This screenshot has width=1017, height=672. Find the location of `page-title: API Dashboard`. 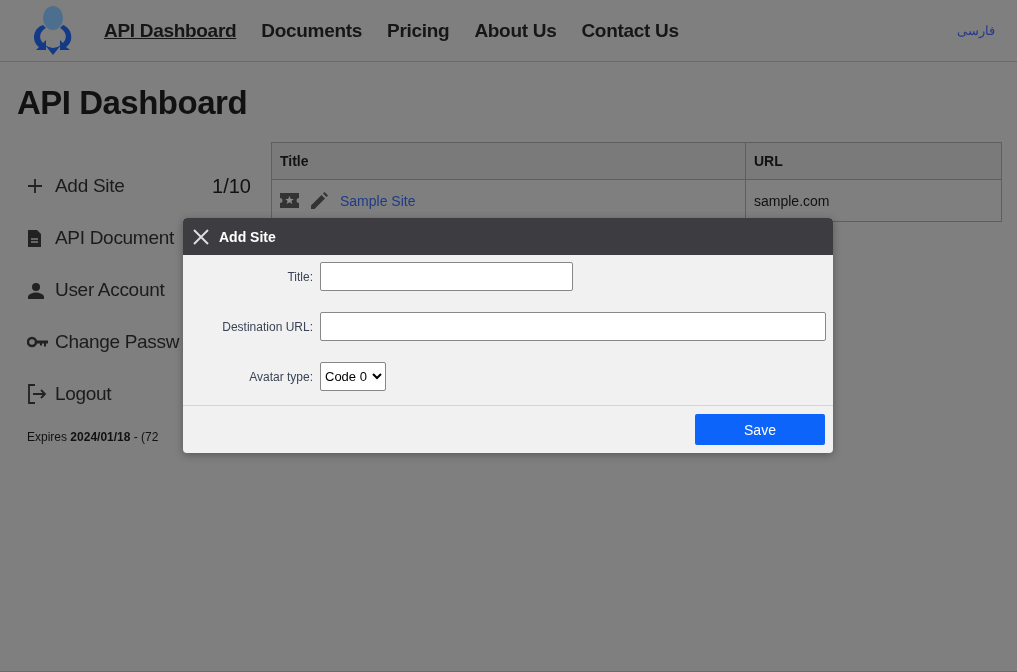

page-title: API Dashboard is located at coordinates (133, 103).